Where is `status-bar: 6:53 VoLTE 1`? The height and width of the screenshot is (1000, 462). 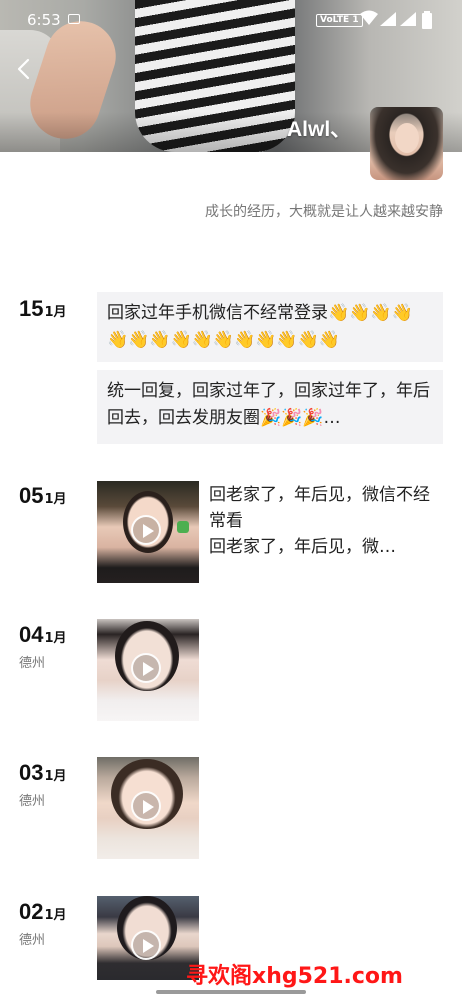 status-bar: 6:53 VoLTE 1 is located at coordinates (231, 20).